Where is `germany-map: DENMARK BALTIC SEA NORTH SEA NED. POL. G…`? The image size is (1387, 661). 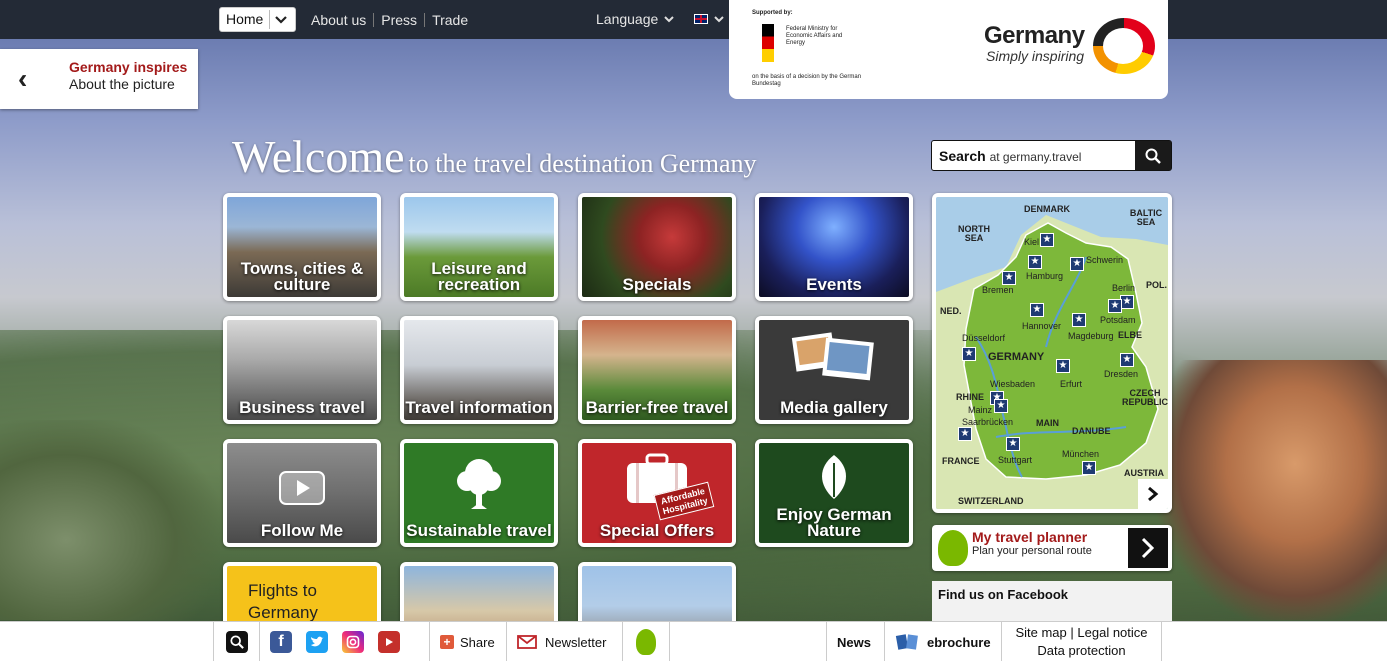 germany-map: DENMARK BALTIC SEA NORTH SEA NED. POL. G… is located at coordinates (1052, 353).